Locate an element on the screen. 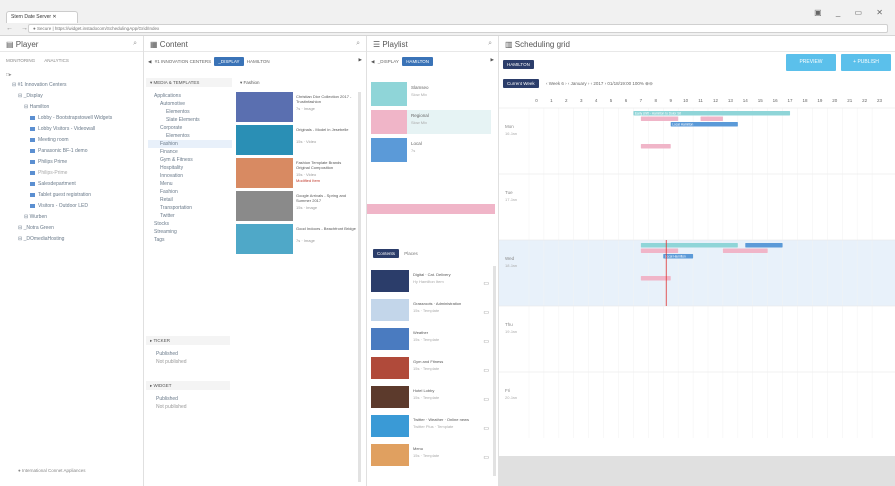 The image size is (895, 486). tree-item: Slate Elements is located at coordinates (190, 120).